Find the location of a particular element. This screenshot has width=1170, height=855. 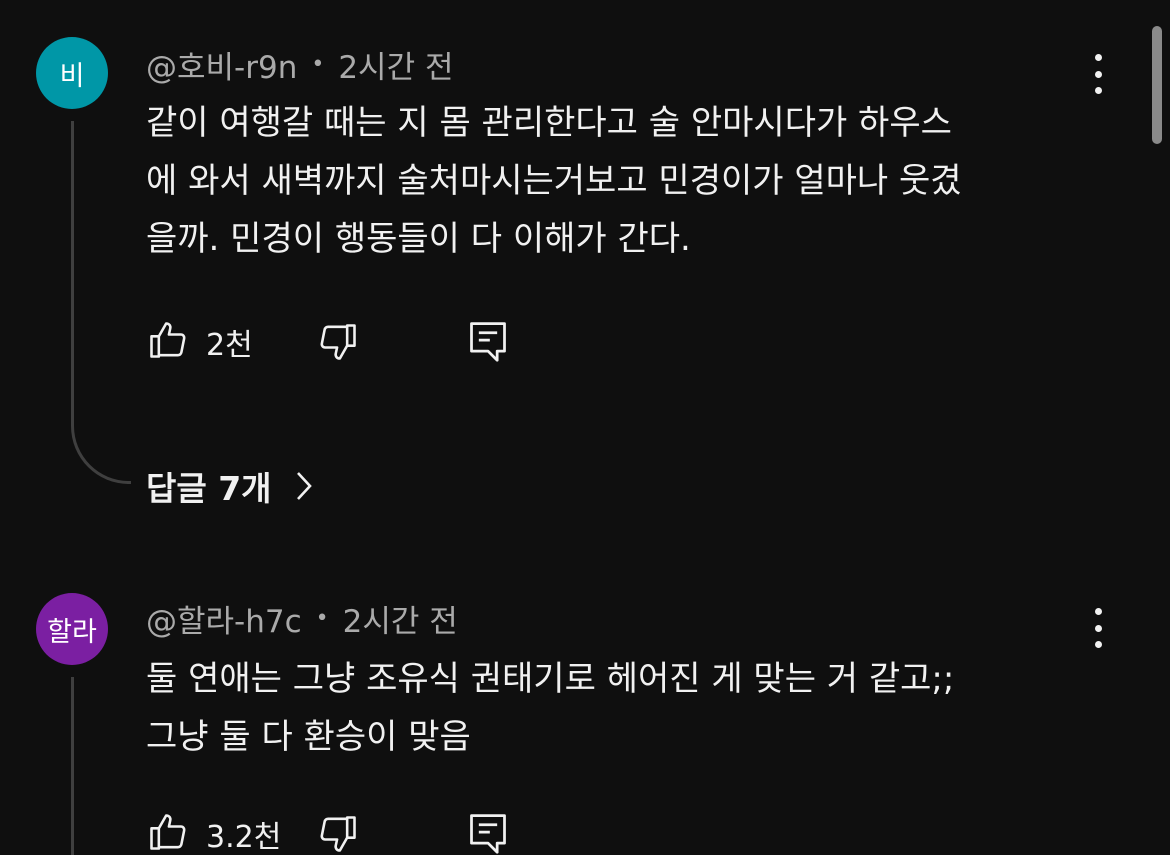

author-name: @할라-h7c is located at coordinates (224, 618).